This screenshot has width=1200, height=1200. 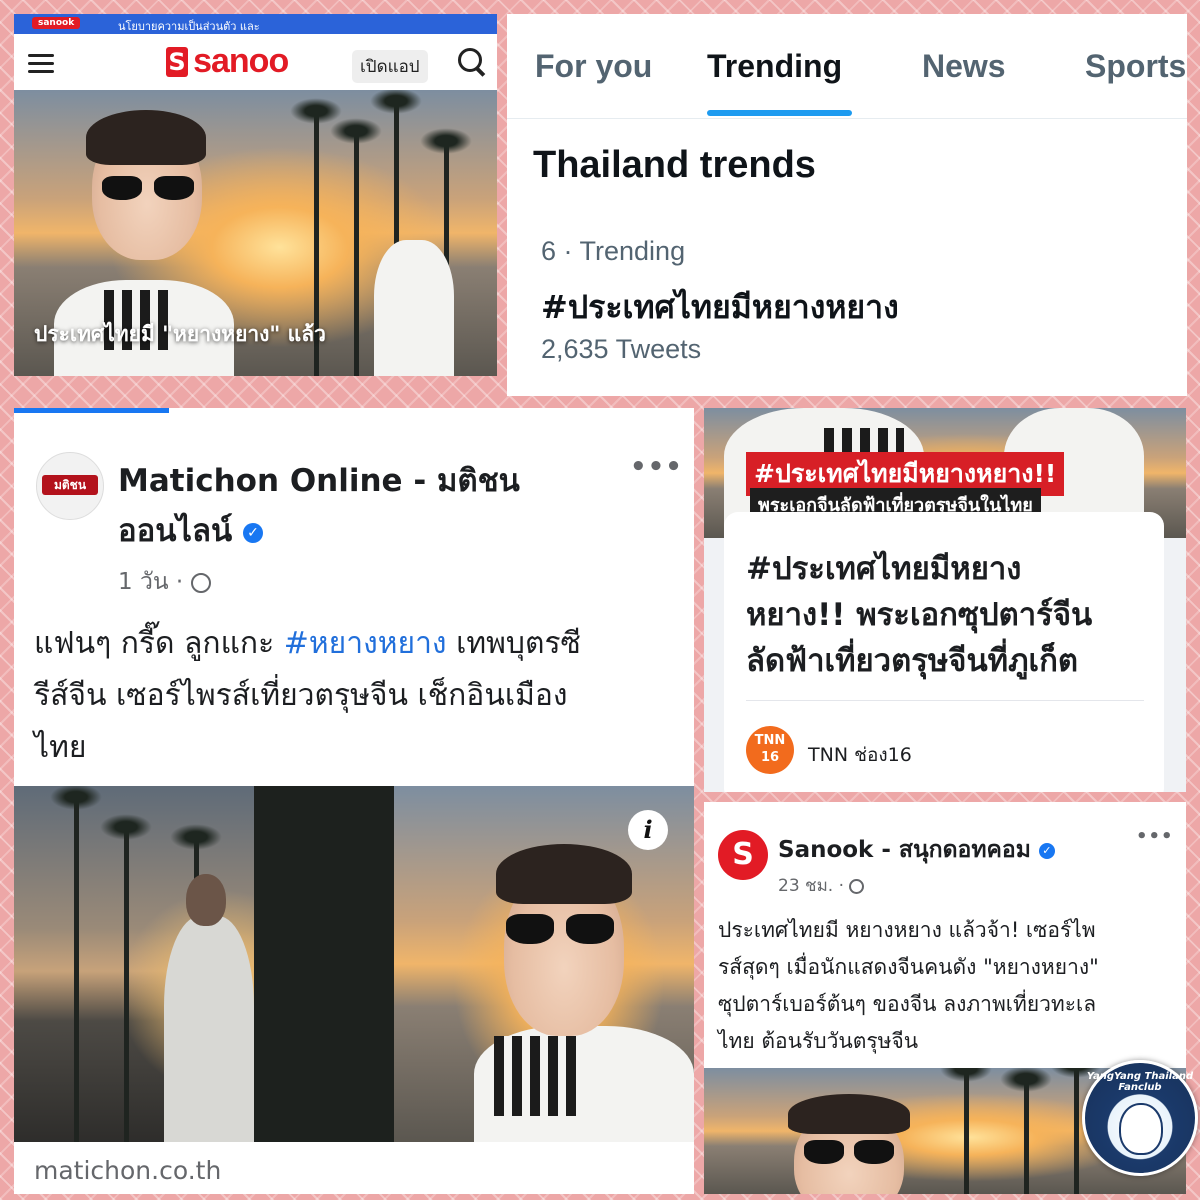 I want to click on sanook-mini-logo: sanook, so click(x=56, y=23).